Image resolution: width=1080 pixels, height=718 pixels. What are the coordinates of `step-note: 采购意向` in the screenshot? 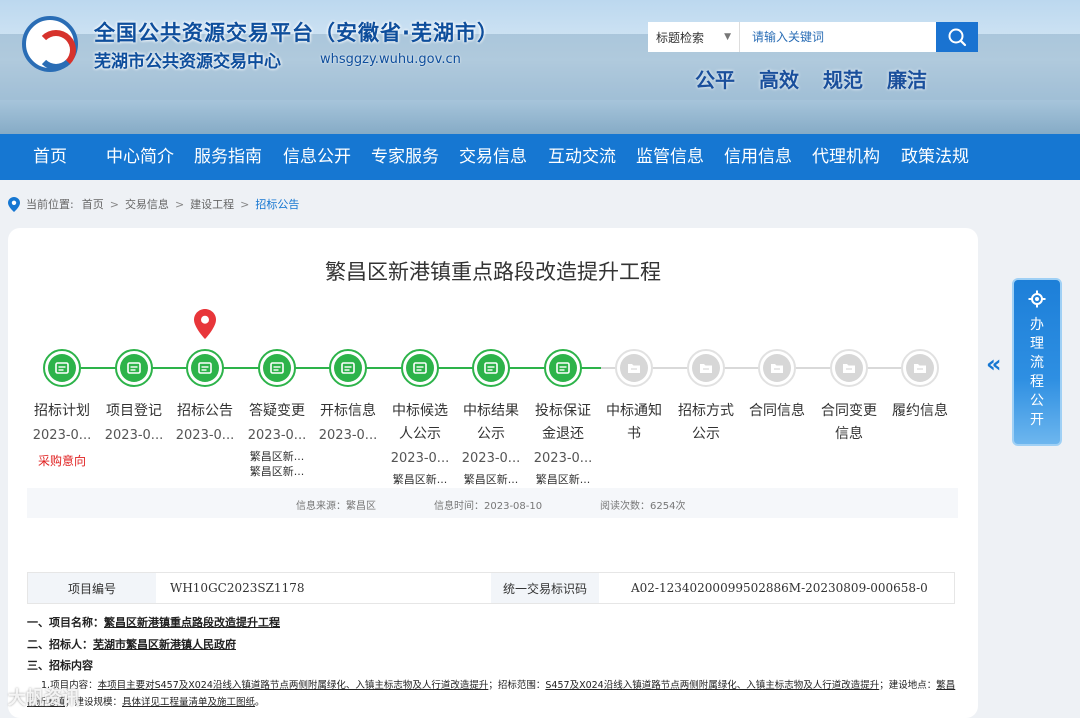 It's located at (61, 461).